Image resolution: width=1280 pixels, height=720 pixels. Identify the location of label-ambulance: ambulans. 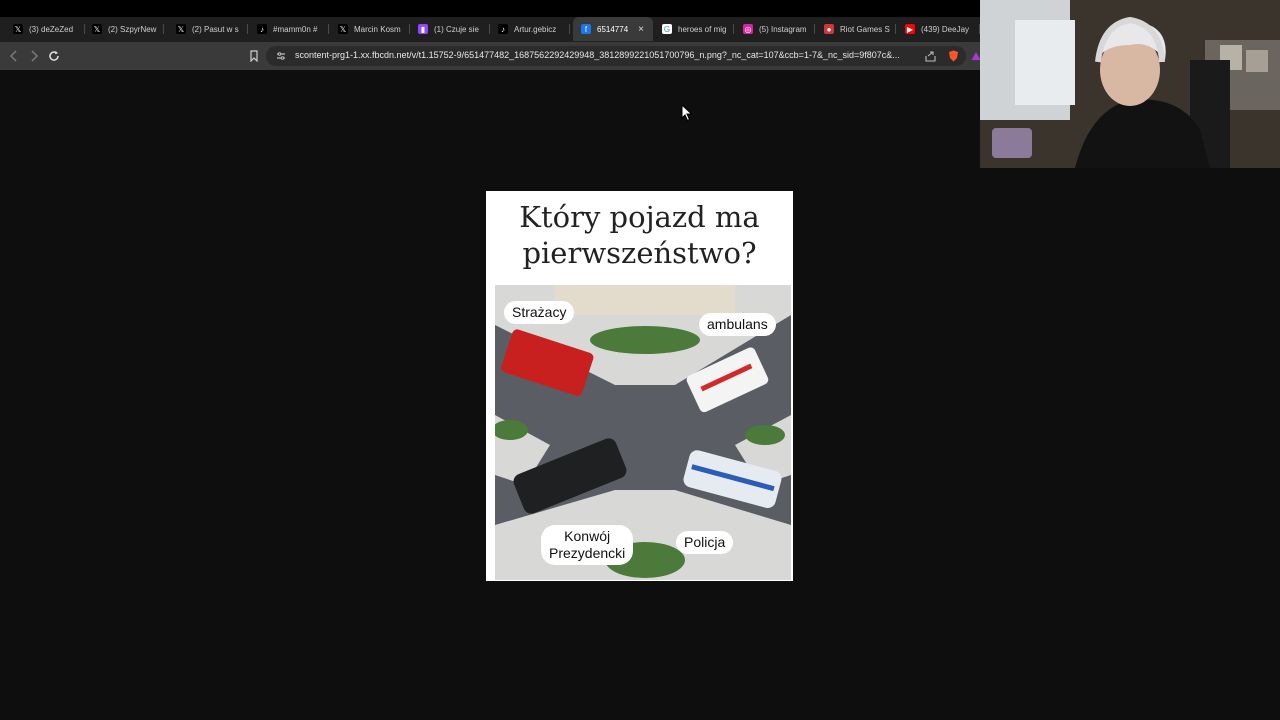
(737, 324).